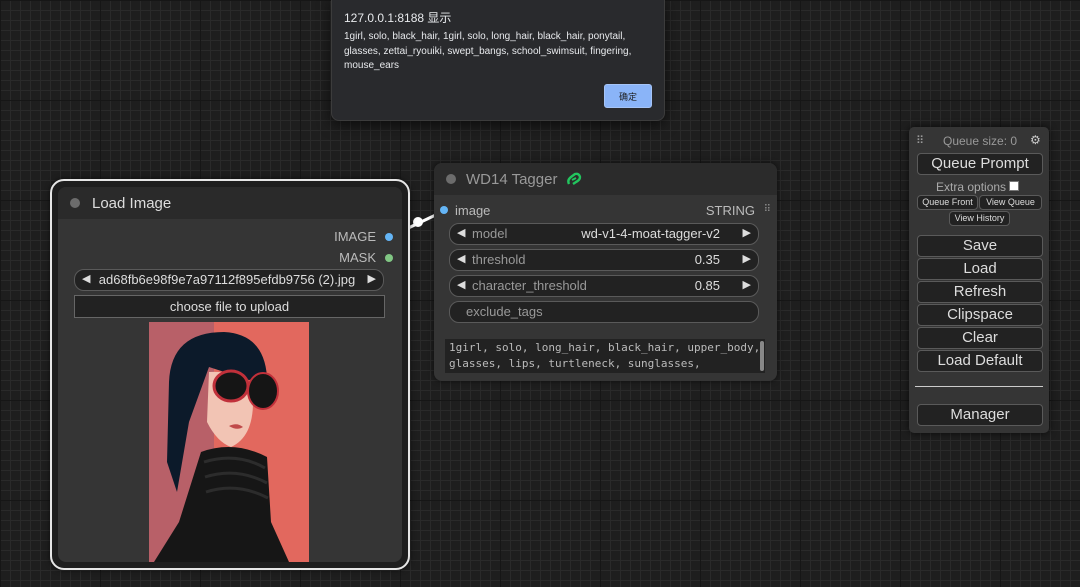 The width and height of the screenshot is (1080, 587). Describe the element at coordinates (604, 312) in the screenshot. I see `exclude-tags-input: exclude_tags` at that location.